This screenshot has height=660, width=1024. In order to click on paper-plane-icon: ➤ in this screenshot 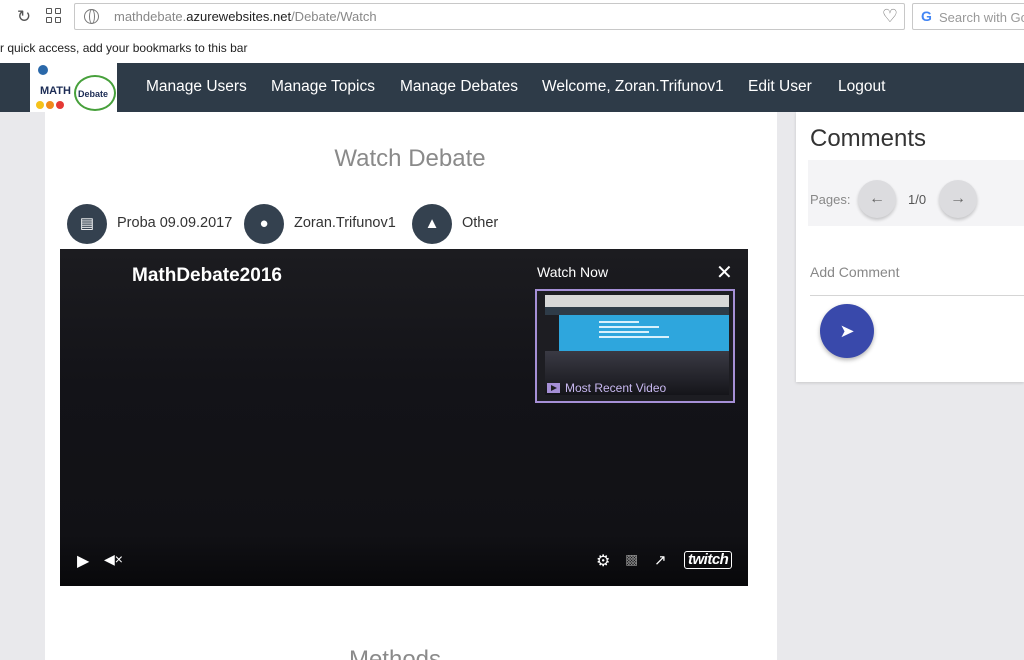, I will do `click(847, 331)`.